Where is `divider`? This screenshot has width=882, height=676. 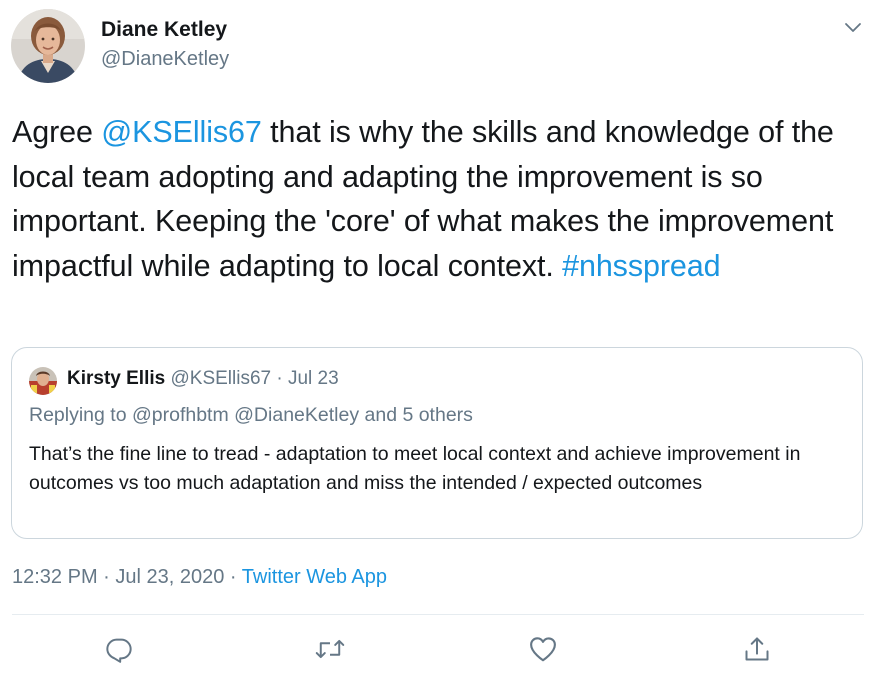 divider is located at coordinates (438, 614).